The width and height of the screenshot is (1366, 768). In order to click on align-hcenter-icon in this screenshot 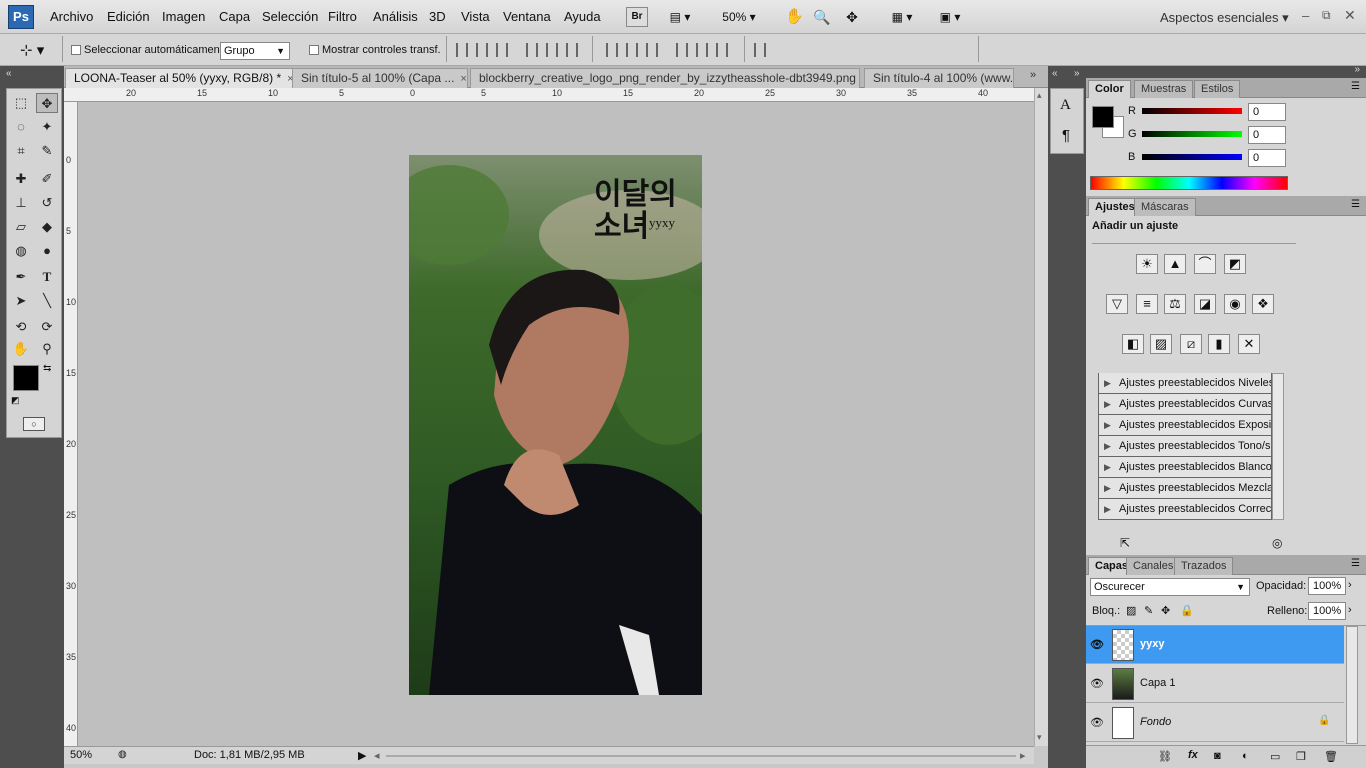, I will do `click(552, 50)`.